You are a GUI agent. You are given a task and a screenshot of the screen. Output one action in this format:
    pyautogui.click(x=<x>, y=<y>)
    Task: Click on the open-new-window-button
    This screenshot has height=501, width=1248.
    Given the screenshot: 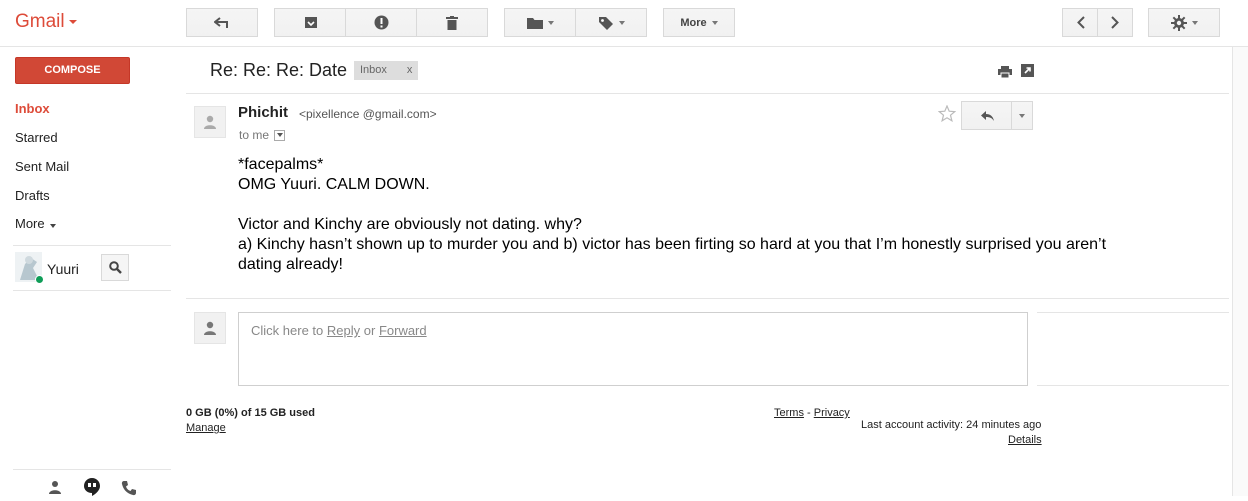 What is the action you would take?
    pyautogui.click(x=1027, y=73)
    